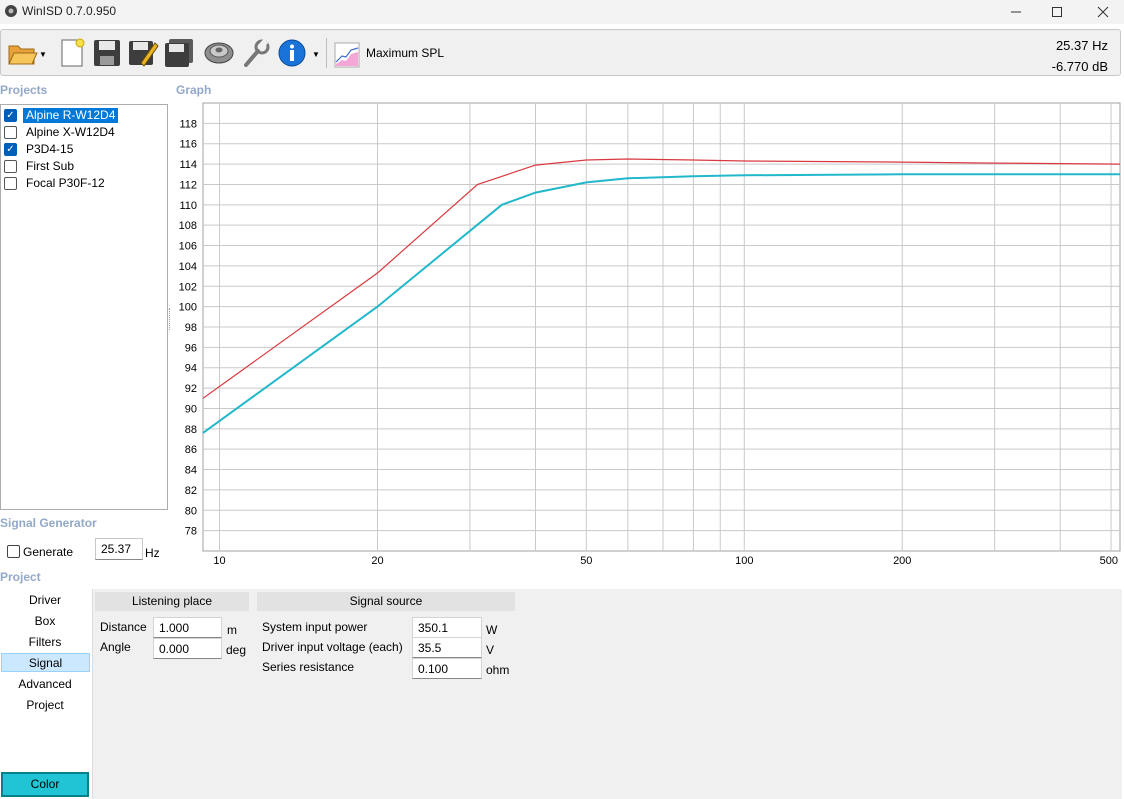 The height and width of the screenshot is (799, 1124). What do you see at coordinates (586, 561) in the screenshot?
I see `x-tick-label: 50` at bounding box center [586, 561].